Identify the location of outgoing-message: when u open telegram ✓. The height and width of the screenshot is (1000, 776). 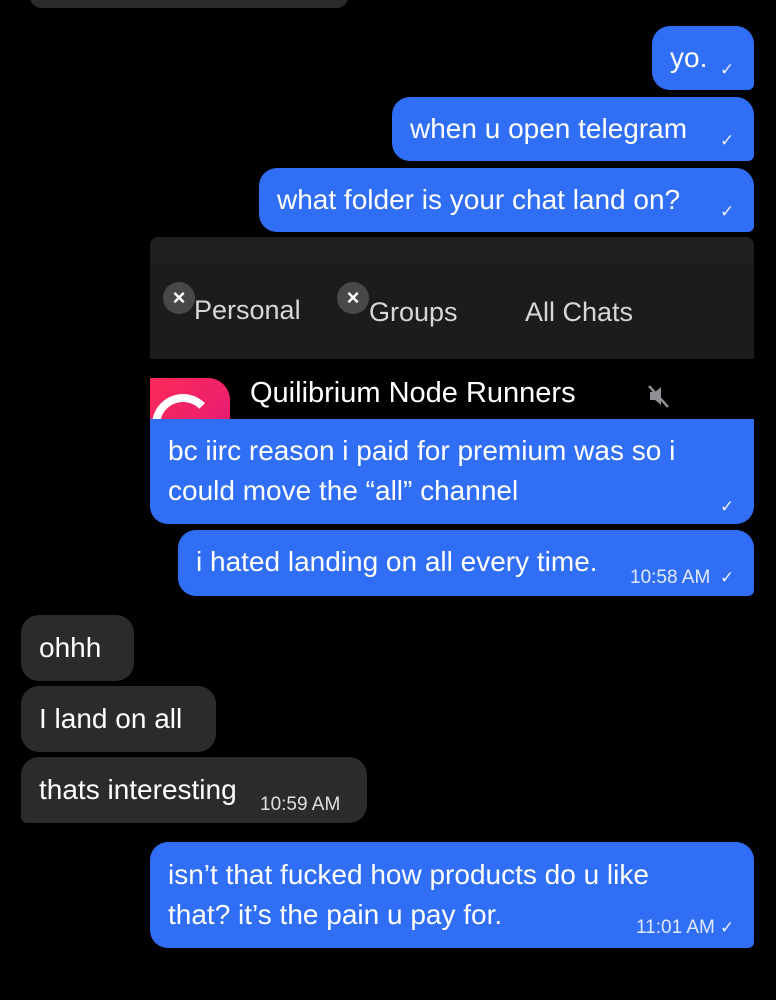
(573, 129).